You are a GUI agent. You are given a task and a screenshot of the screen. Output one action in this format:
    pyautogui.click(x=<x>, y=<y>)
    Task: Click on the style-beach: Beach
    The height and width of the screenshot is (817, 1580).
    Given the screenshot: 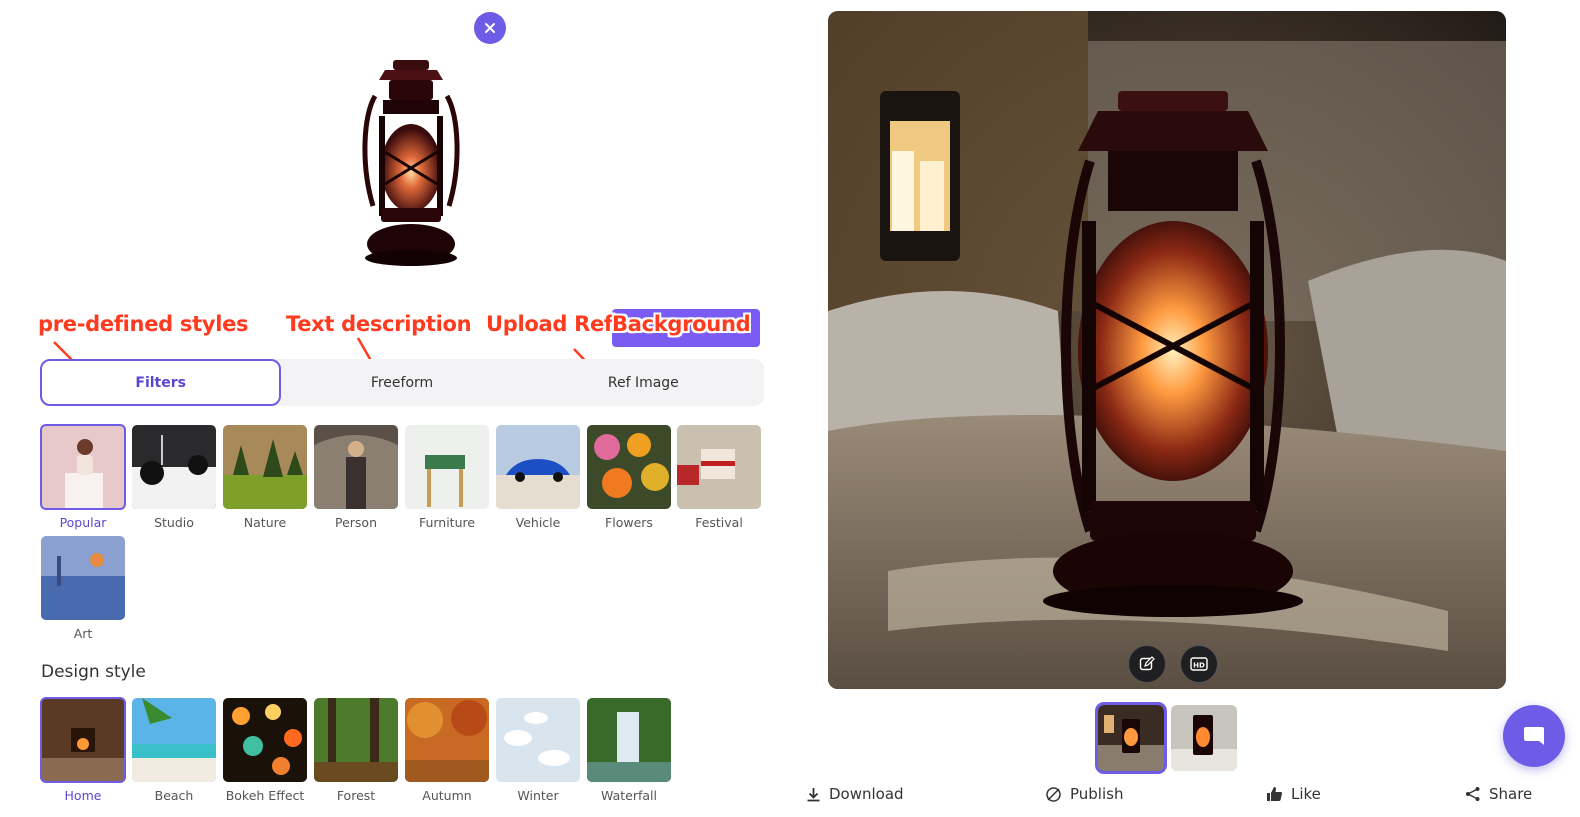 What is the action you would take?
    pyautogui.click(x=174, y=750)
    